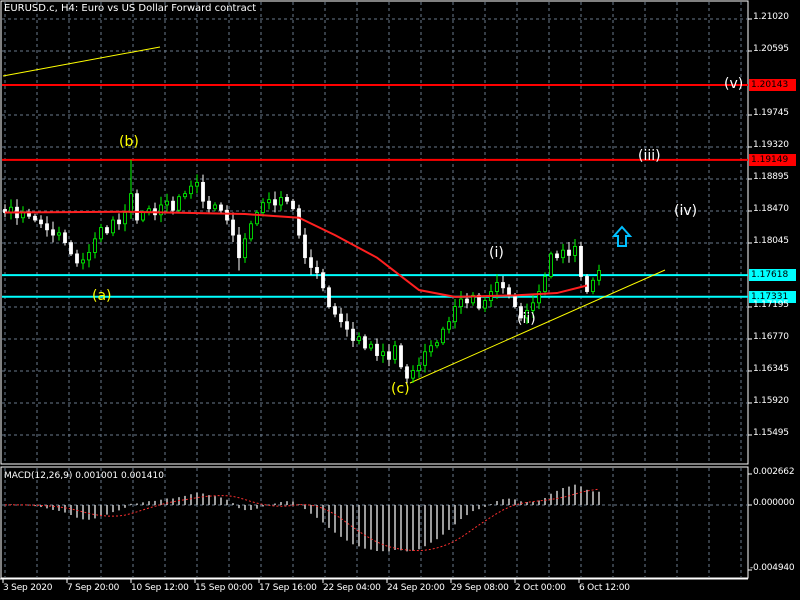 The image size is (800, 600). I want to click on wave-label: (iii), so click(649, 156).